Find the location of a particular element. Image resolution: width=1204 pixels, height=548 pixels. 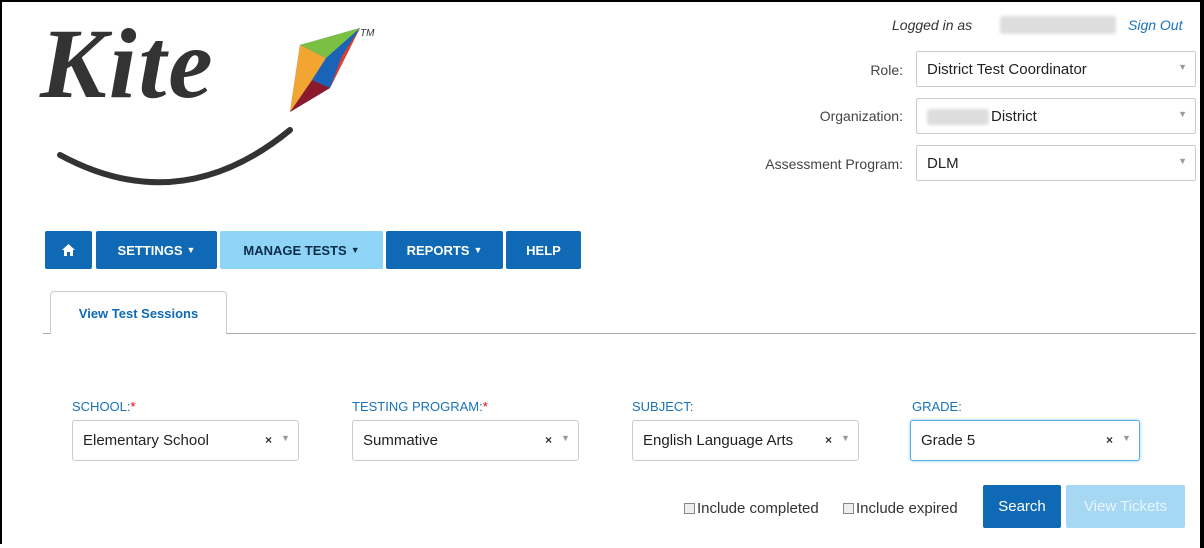

include-expired-option: Include expired is located at coordinates (900, 508).